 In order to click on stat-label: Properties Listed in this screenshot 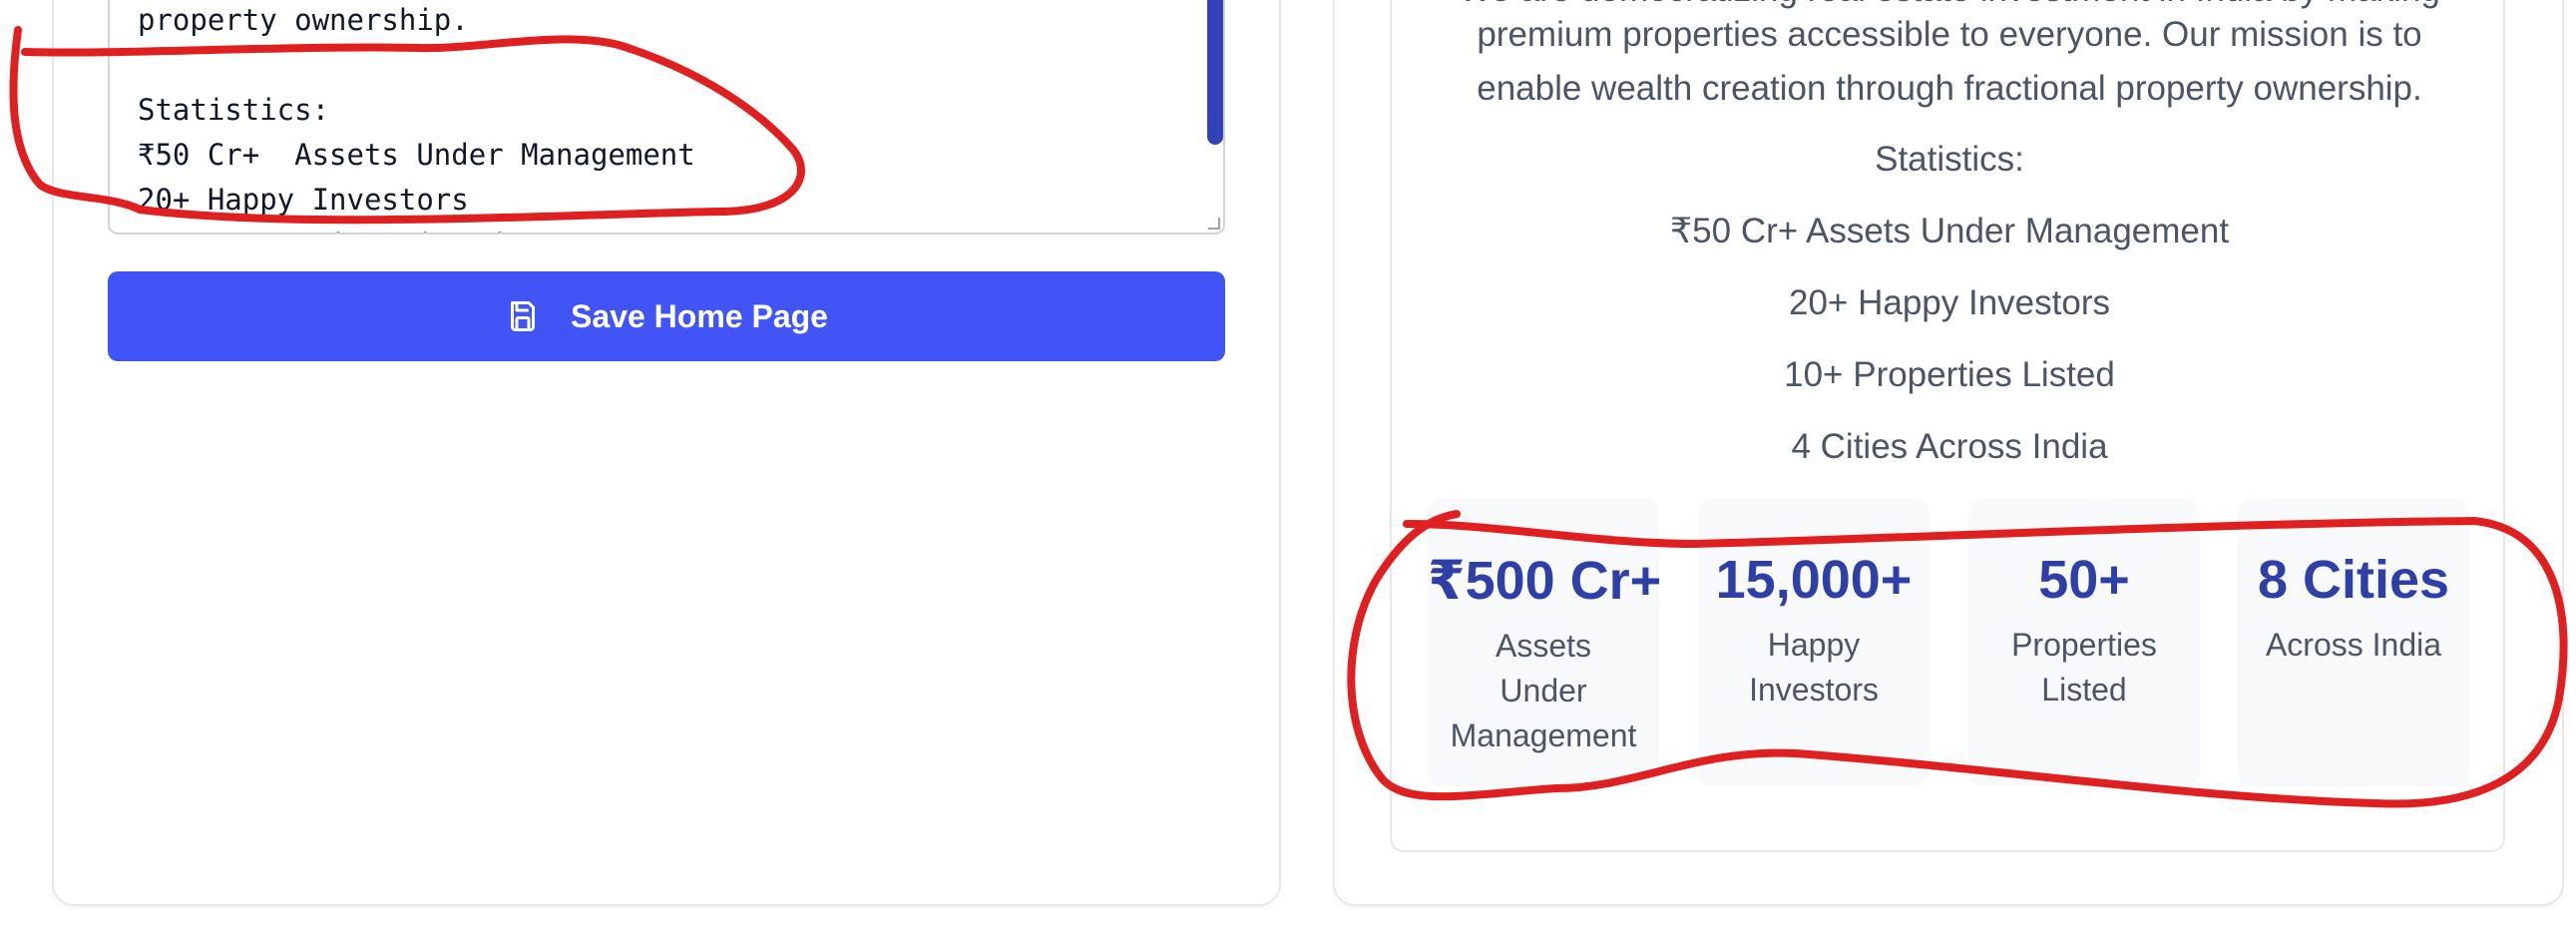, I will do `click(2084, 667)`.